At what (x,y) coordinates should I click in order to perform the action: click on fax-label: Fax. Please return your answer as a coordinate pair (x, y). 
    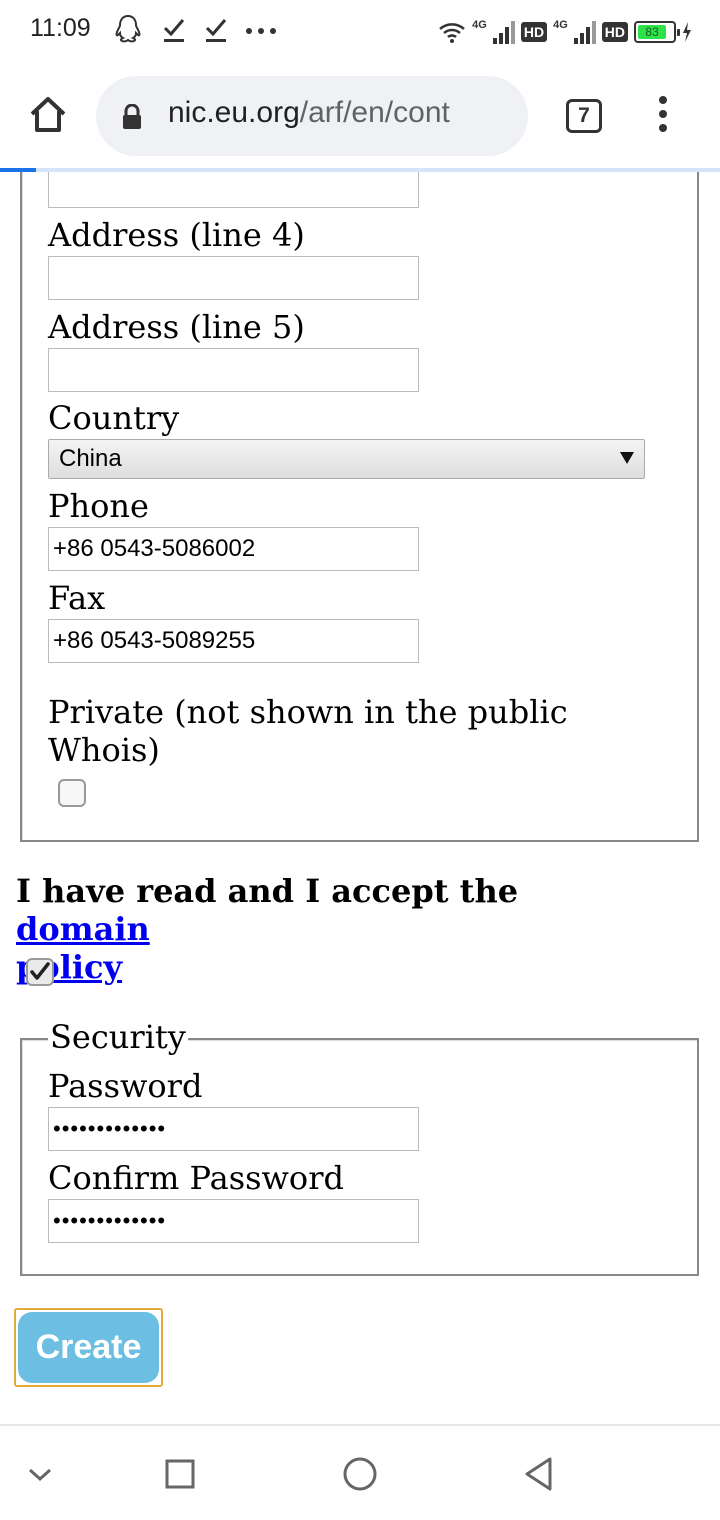
    Looking at the image, I should click on (77, 598).